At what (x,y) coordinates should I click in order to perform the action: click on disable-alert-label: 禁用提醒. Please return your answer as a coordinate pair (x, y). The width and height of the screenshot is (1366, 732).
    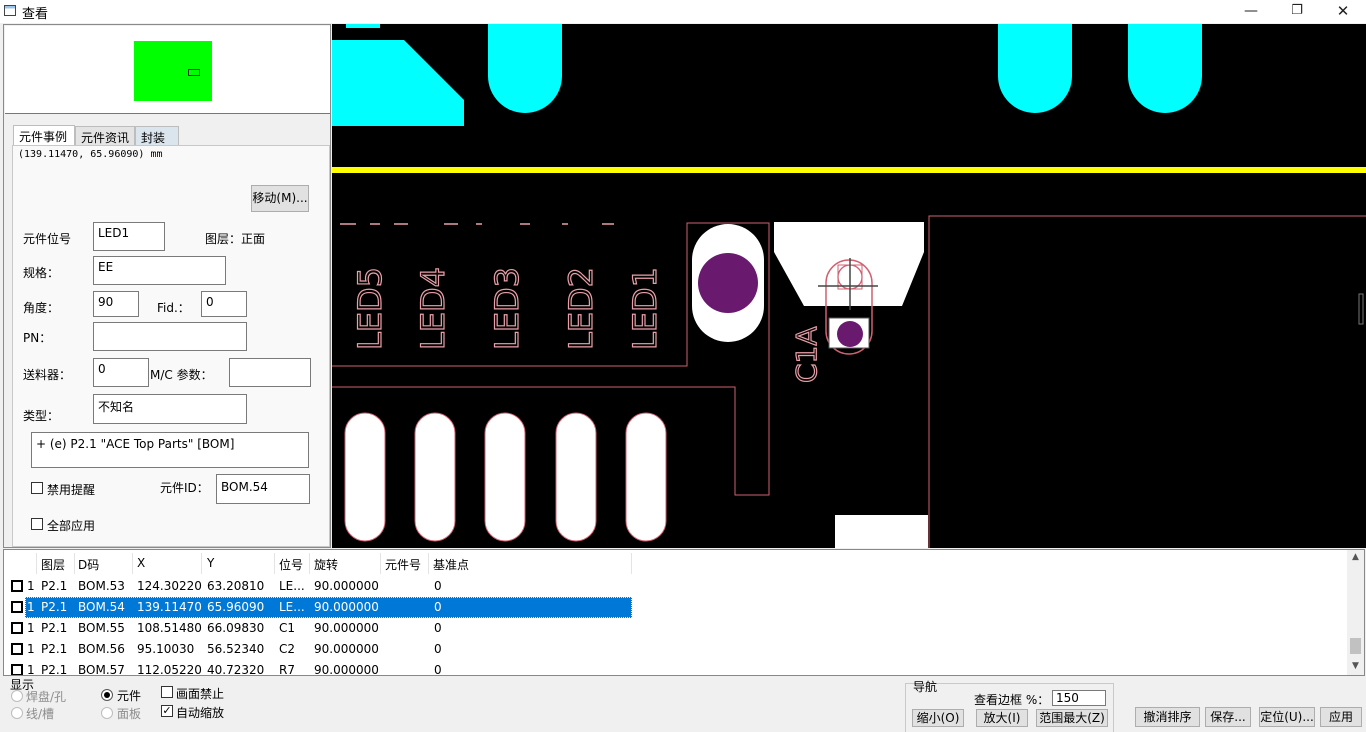
    Looking at the image, I should click on (71, 490).